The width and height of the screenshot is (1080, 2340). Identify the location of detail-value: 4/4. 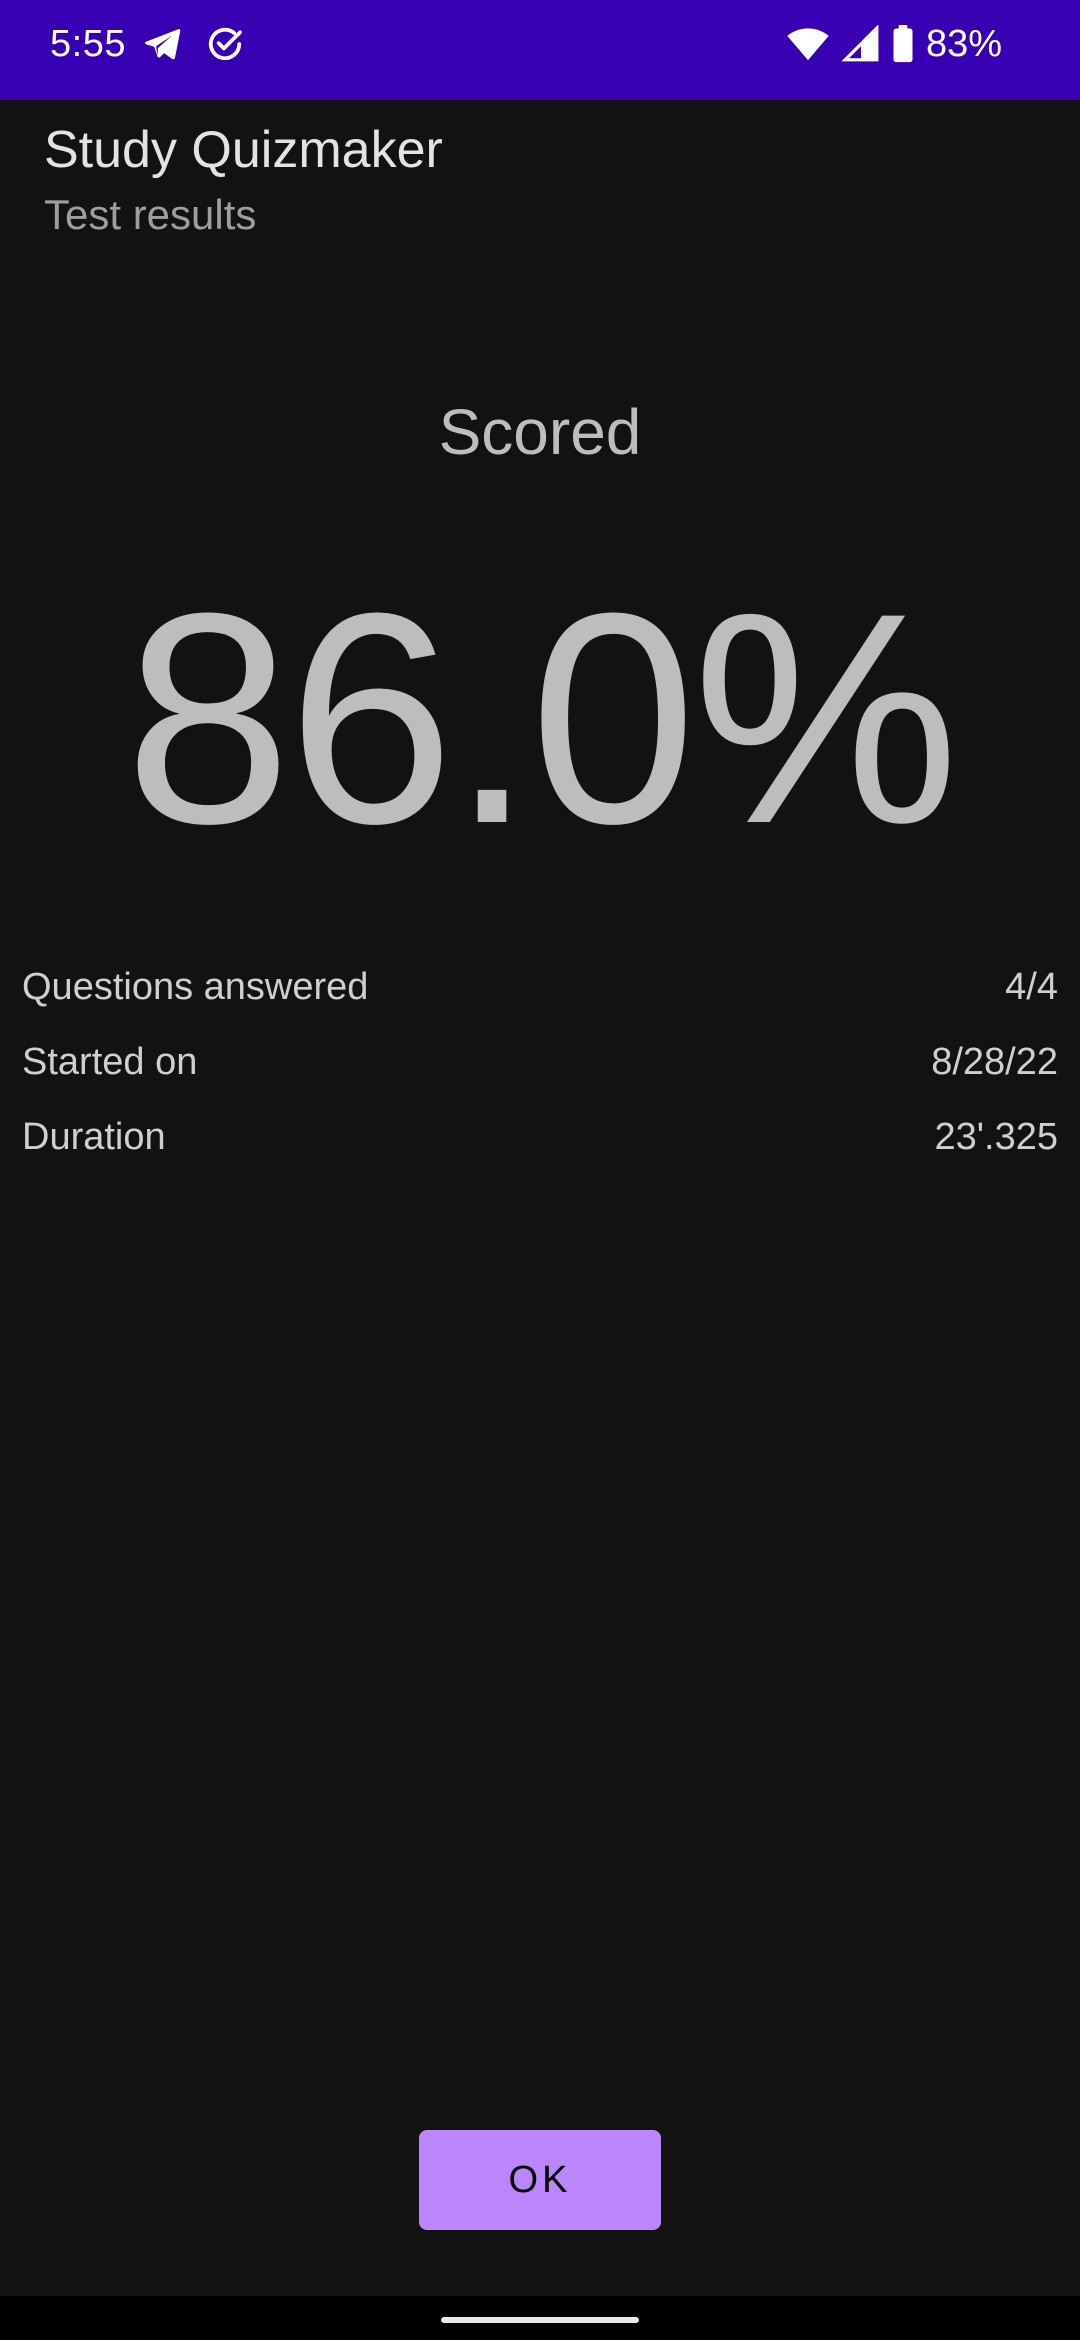
(1031, 987).